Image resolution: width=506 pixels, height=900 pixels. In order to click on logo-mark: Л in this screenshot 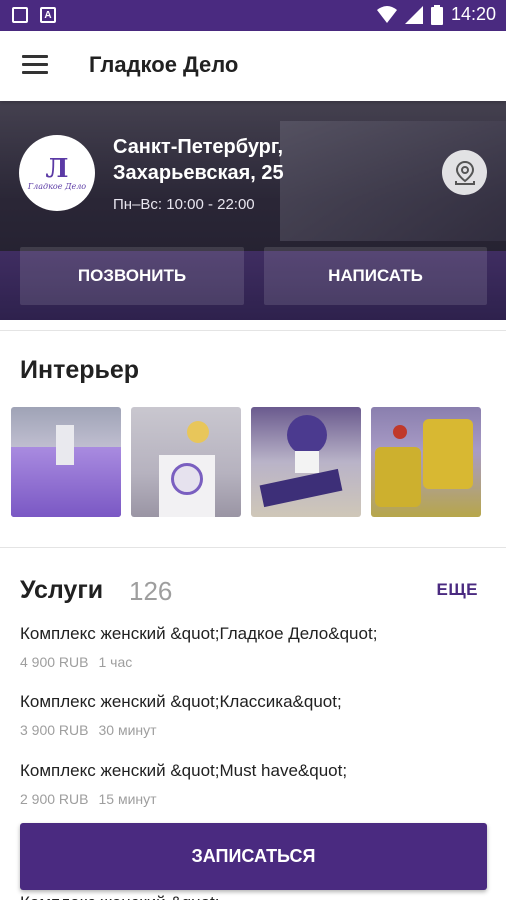, I will do `click(57, 168)`.